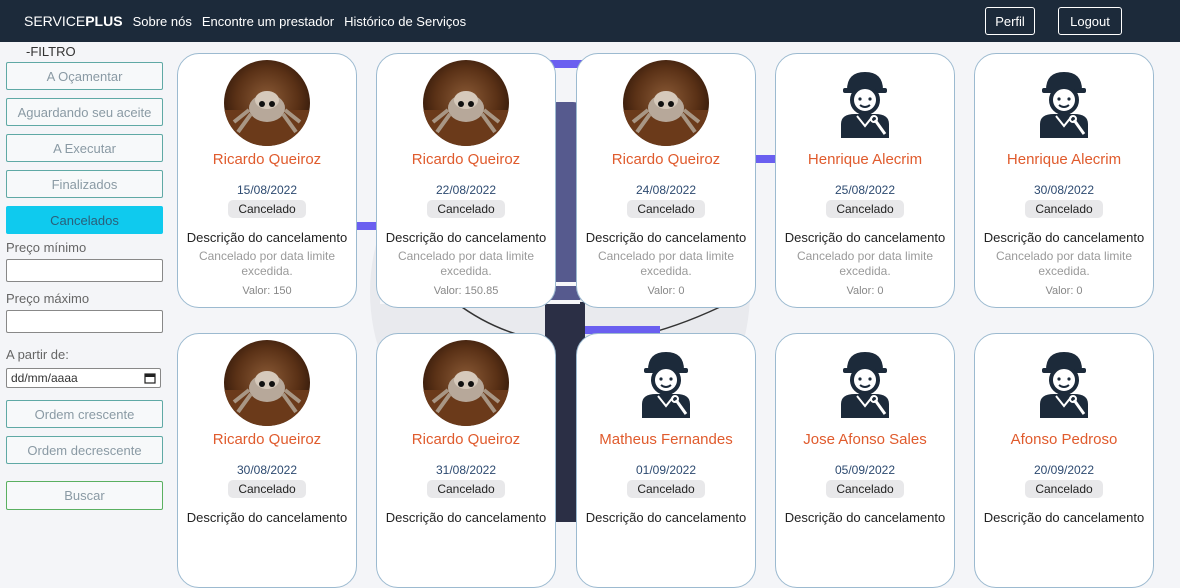  I want to click on provider-name: Matheus Fernandes, so click(666, 439).